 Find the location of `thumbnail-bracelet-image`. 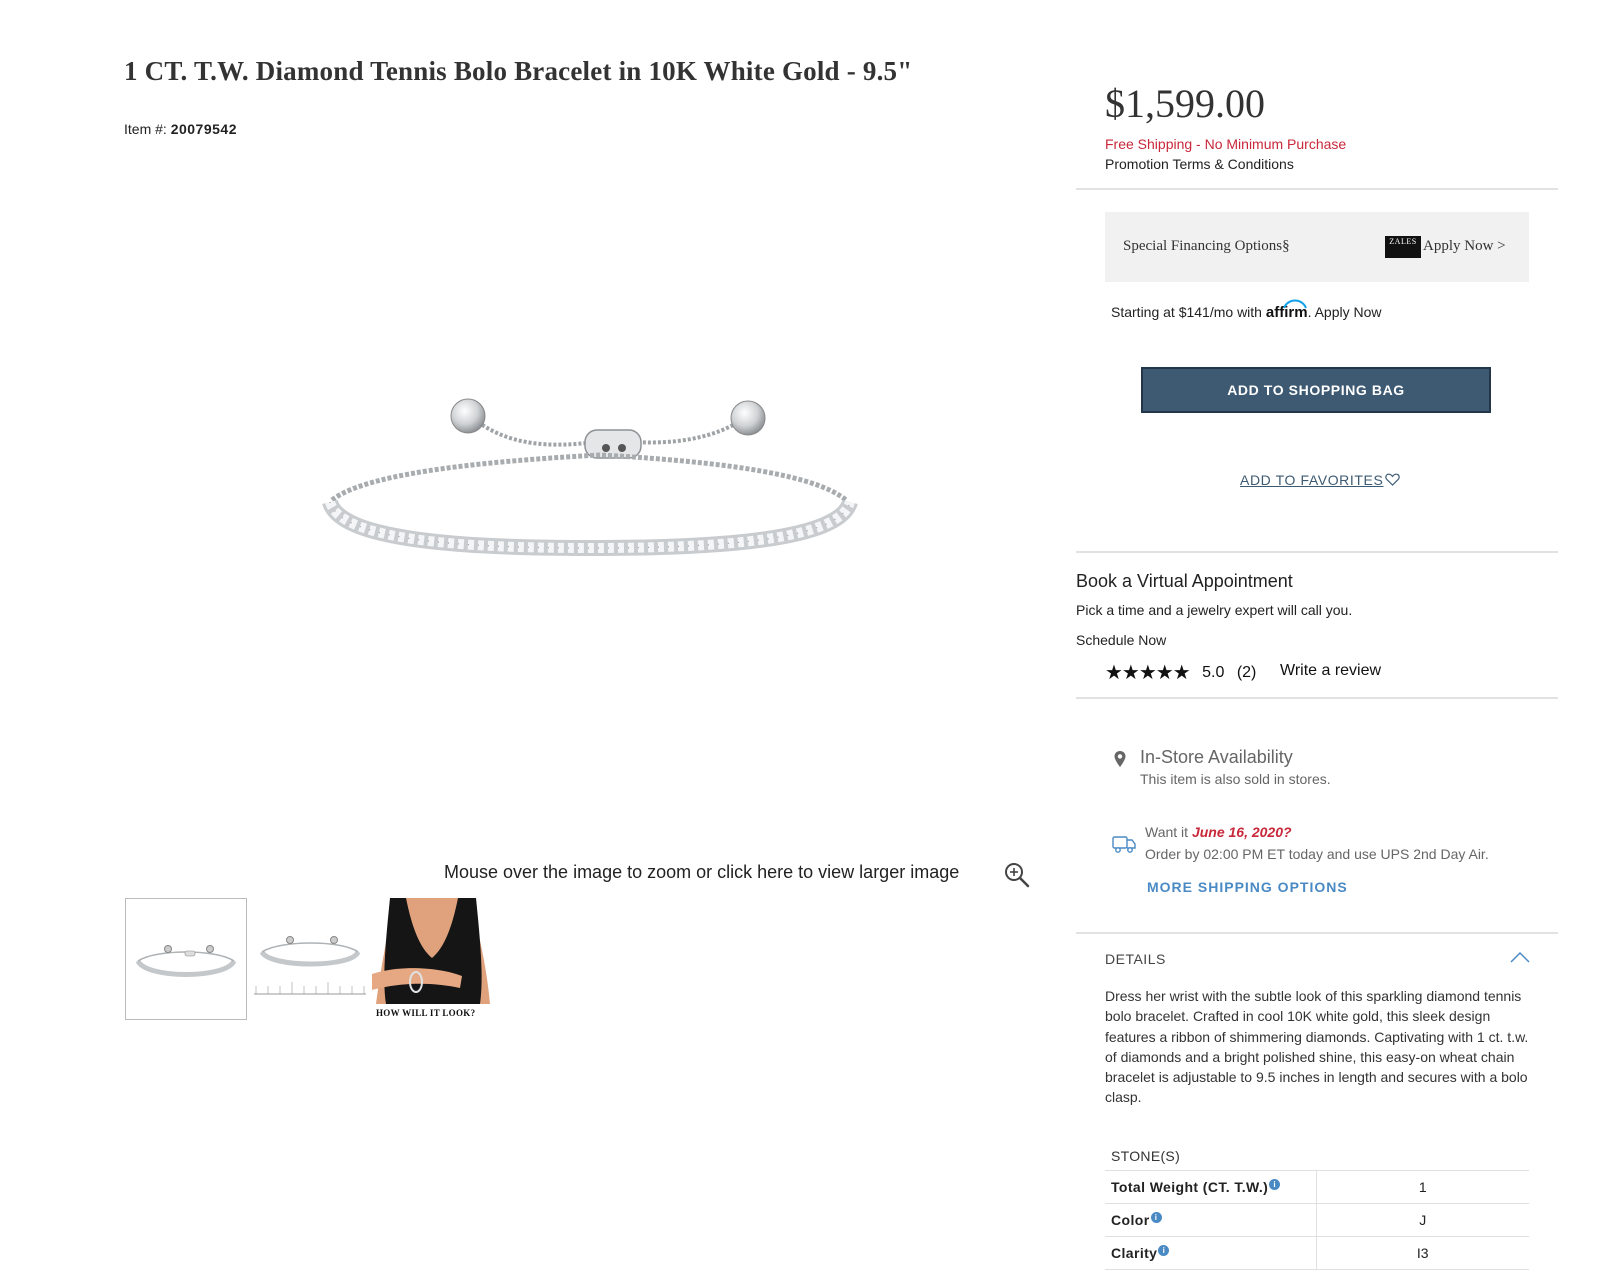

thumbnail-bracelet-image is located at coordinates (186, 961).